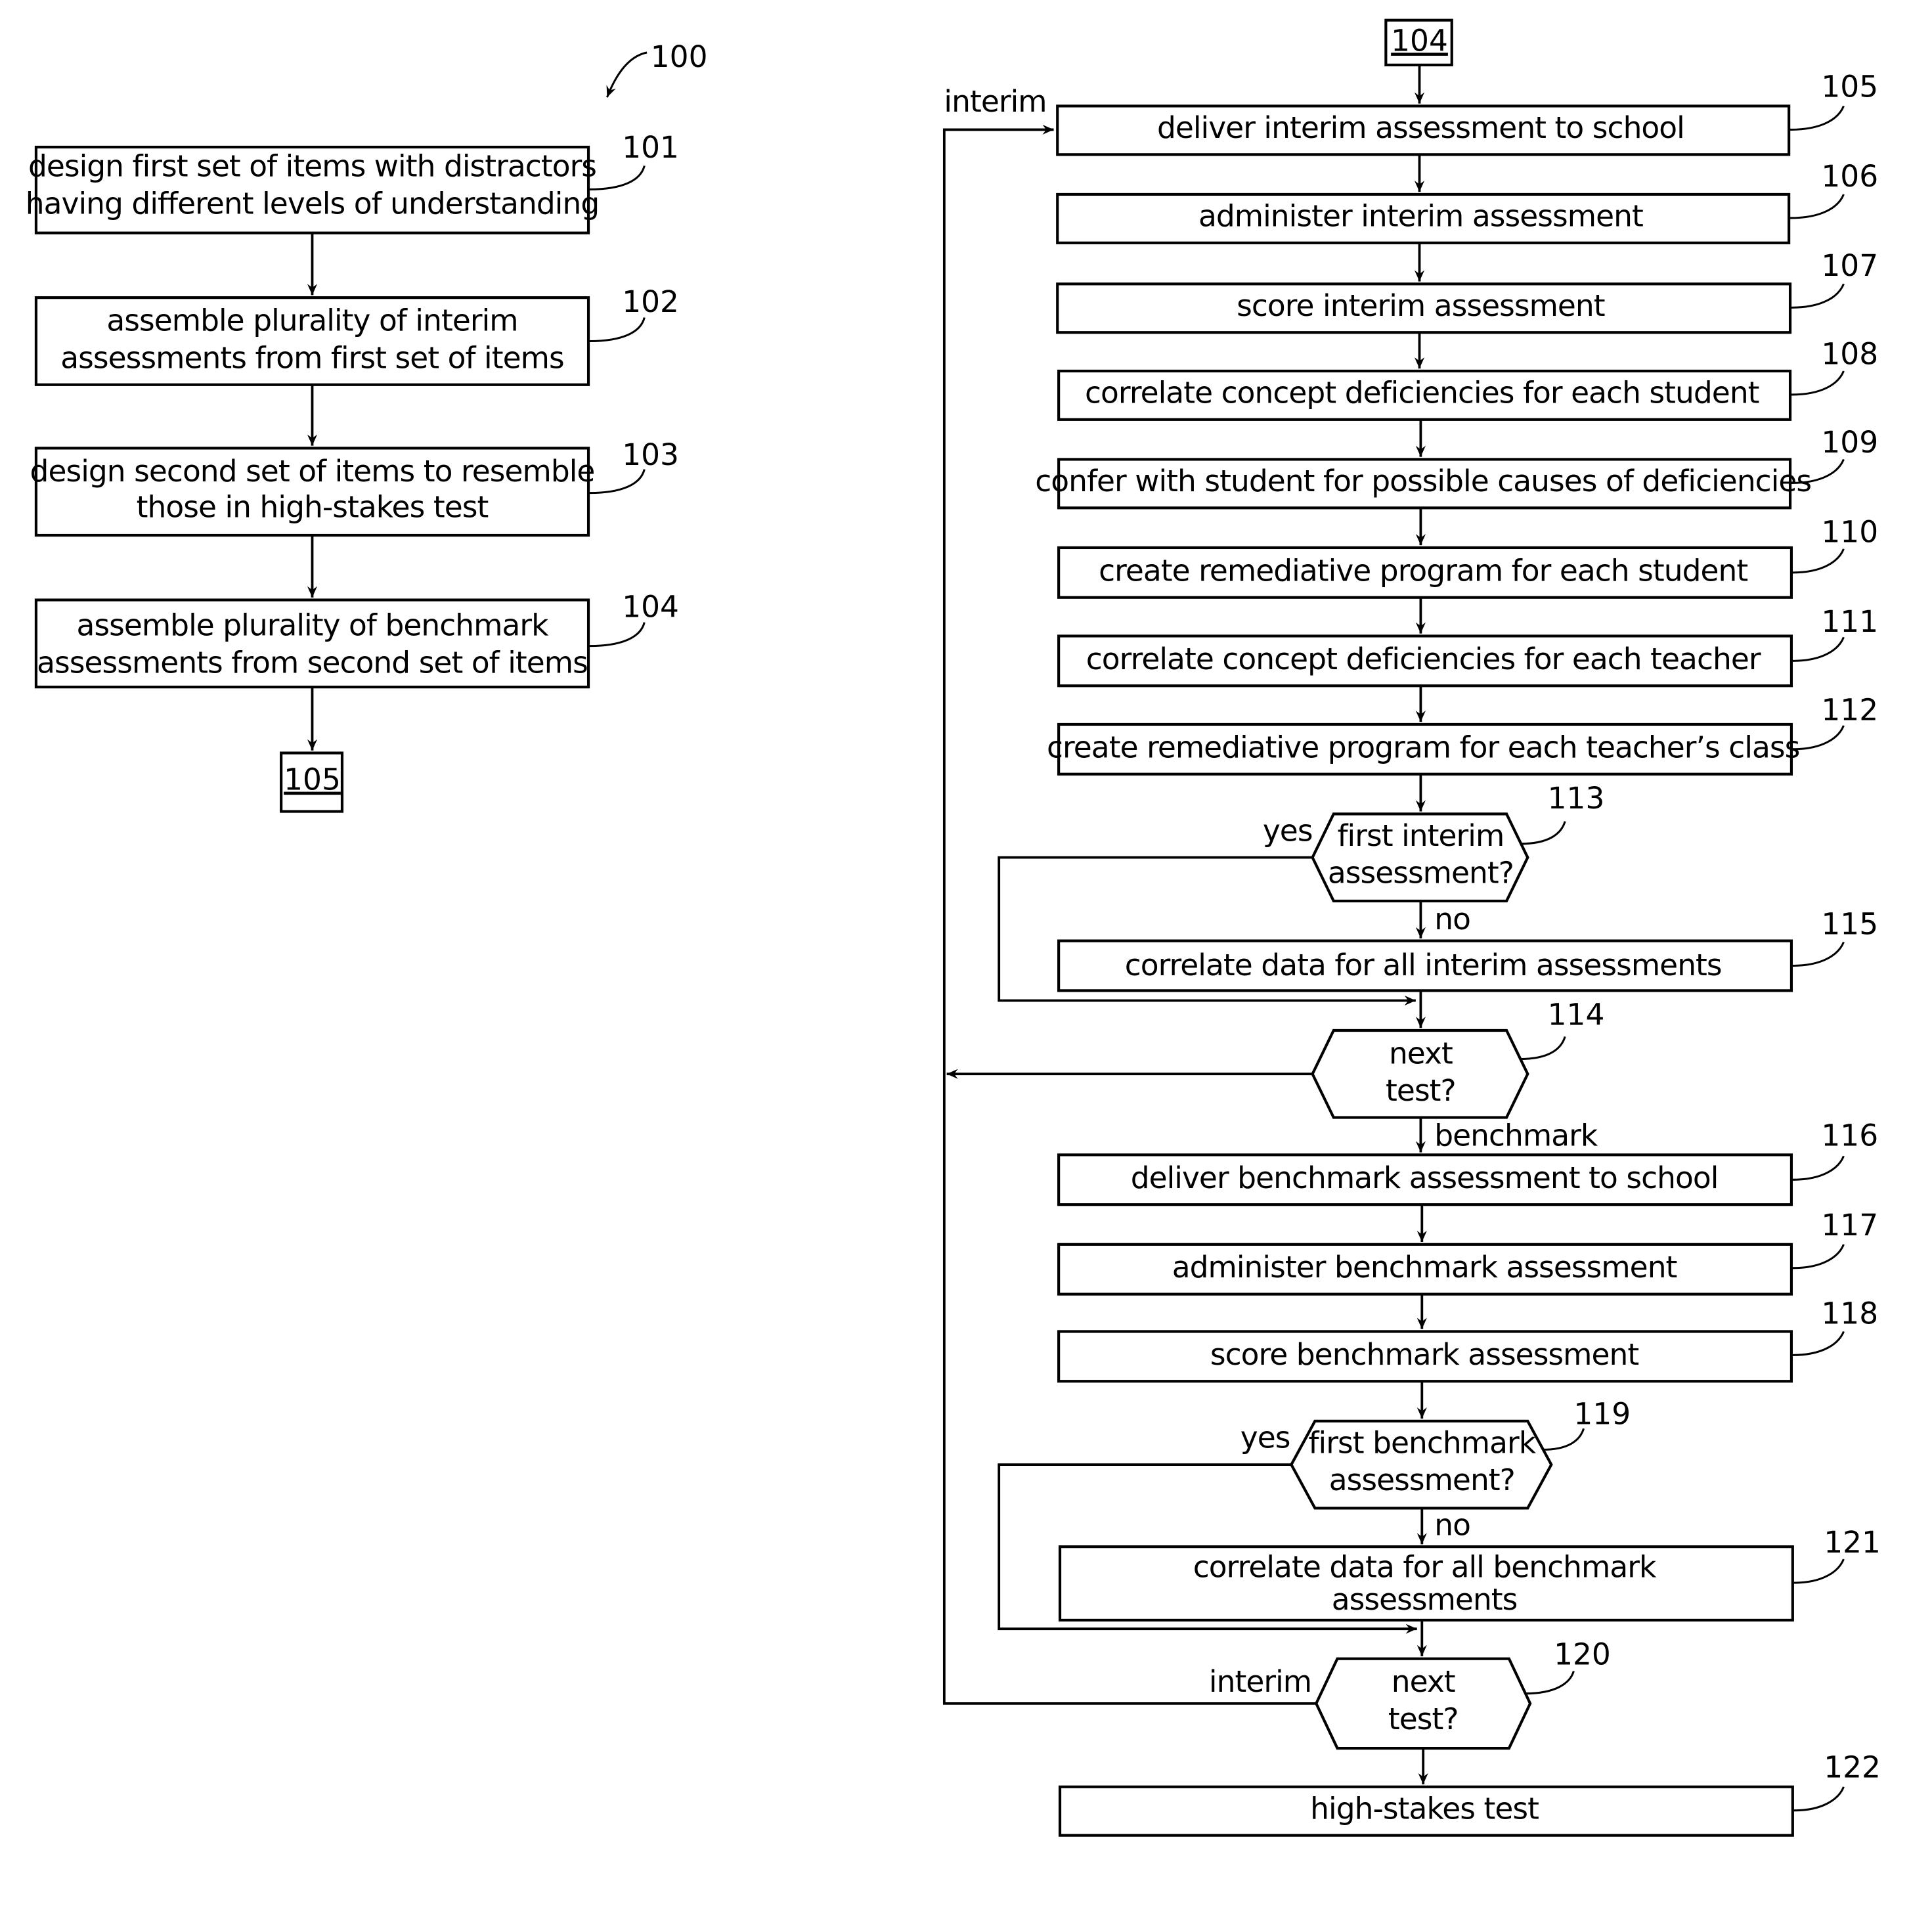 This screenshot has height=1919, width=1932. What do you see at coordinates (1422, 1442) in the screenshot?
I see `decision-text: first benchmark` at bounding box center [1422, 1442].